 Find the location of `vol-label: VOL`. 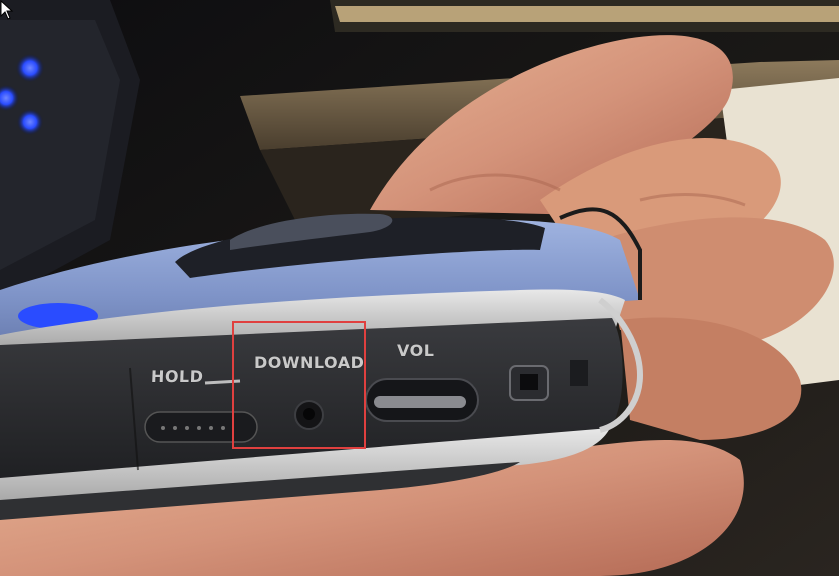

vol-label: VOL is located at coordinates (416, 350).